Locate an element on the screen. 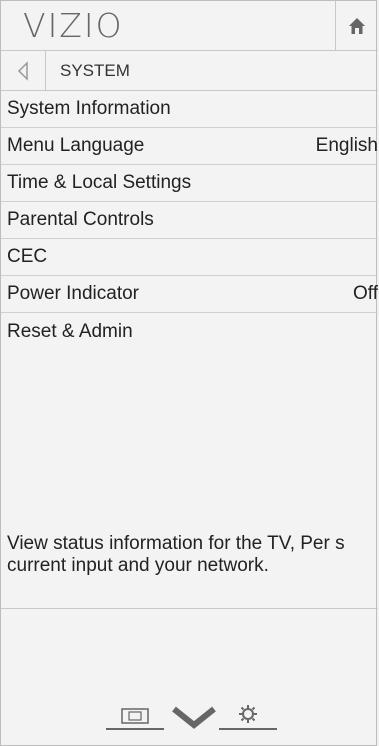  menu-item-parental-controls: Parental Controls is located at coordinates (189, 220).